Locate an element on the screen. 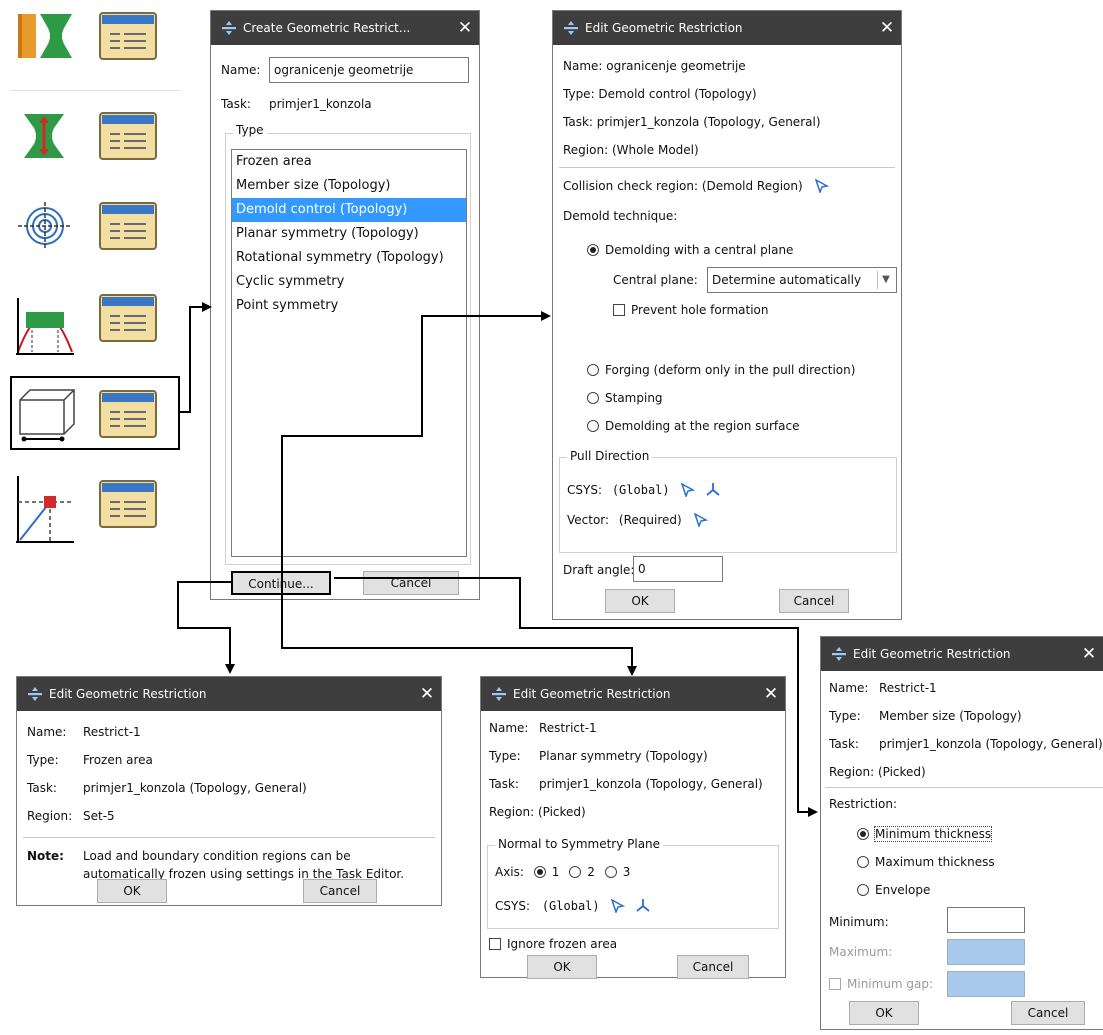 The image size is (1103, 1035). arrow-continue-to-member is located at coordinates (572, 695).